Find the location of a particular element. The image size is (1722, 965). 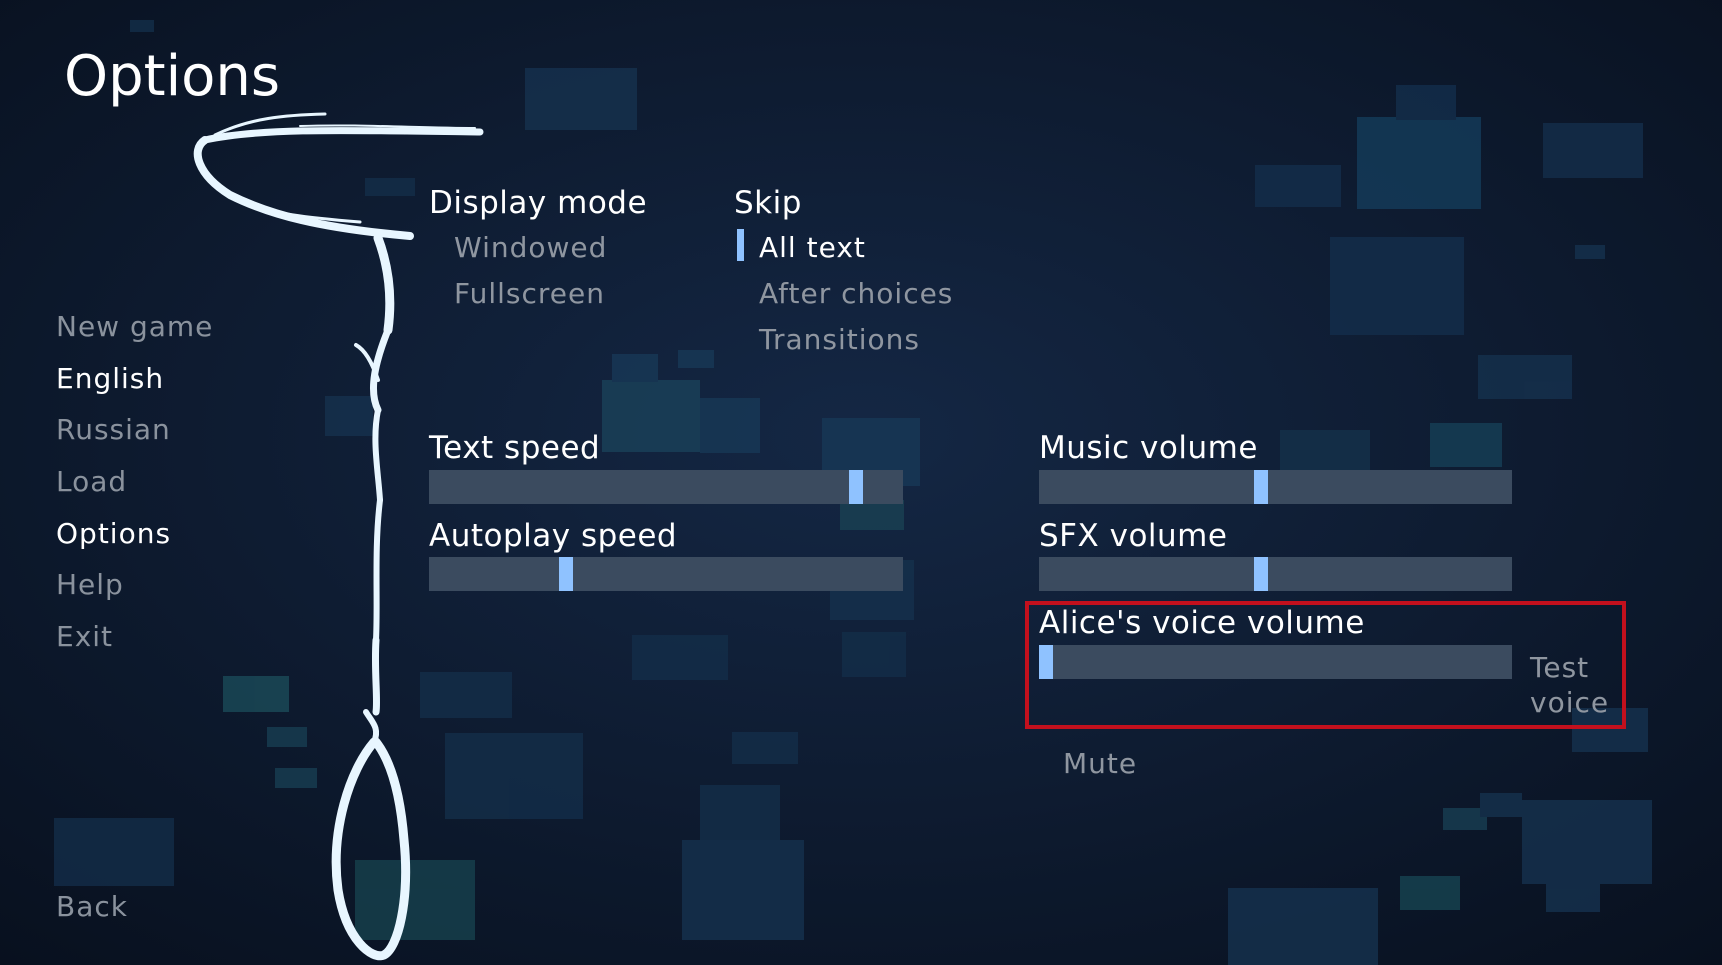

display-option-fullscreen: Fullscreen is located at coordinates (529, 293).